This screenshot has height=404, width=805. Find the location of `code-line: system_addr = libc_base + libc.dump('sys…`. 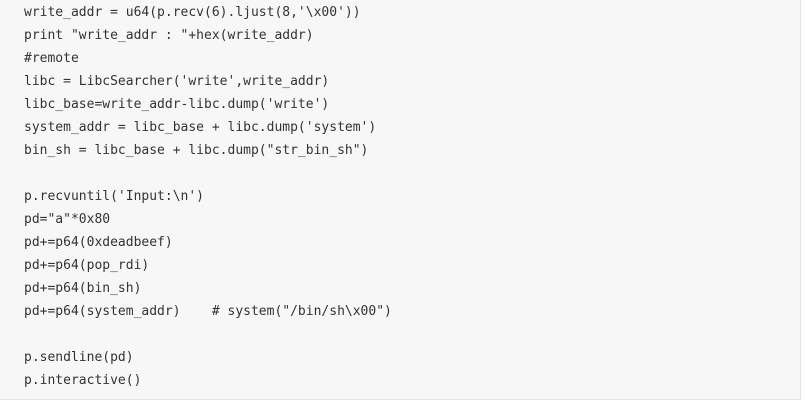

code-line: system_addr = libc_base + libc.dump('sys… is located at coordinates (200, 127).